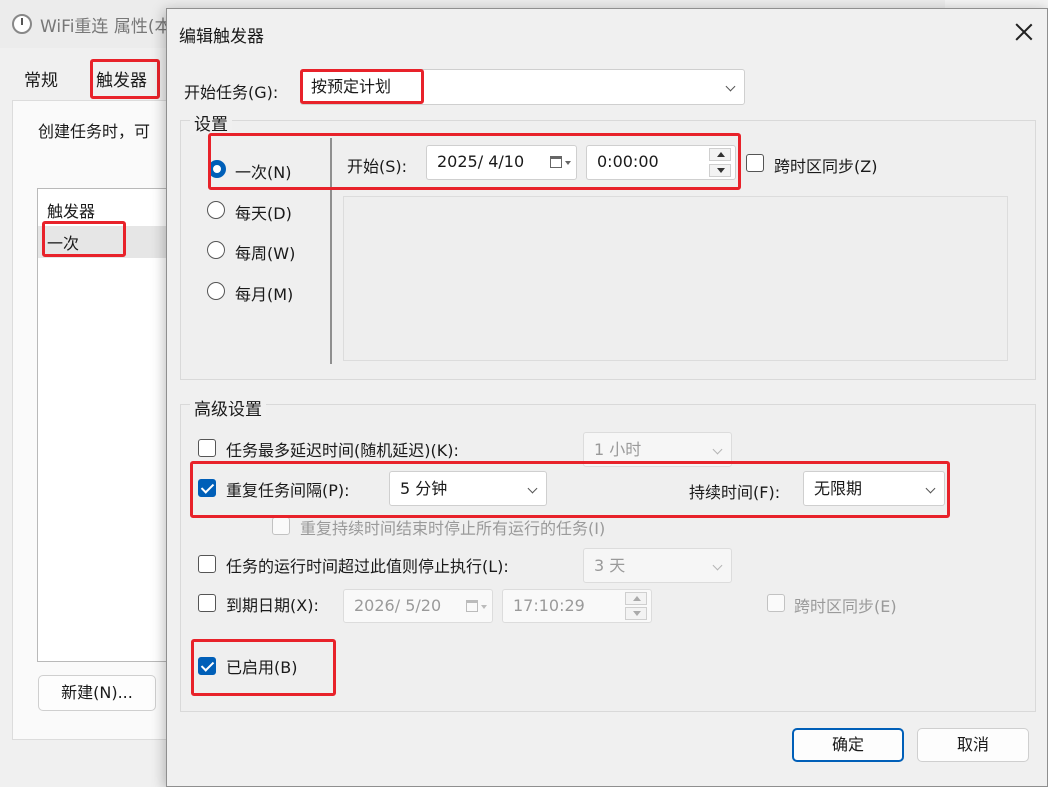 The width and height of the screenshot is (1048, 787). I want to click on settings-group-title: 设置, so click(211, 122).